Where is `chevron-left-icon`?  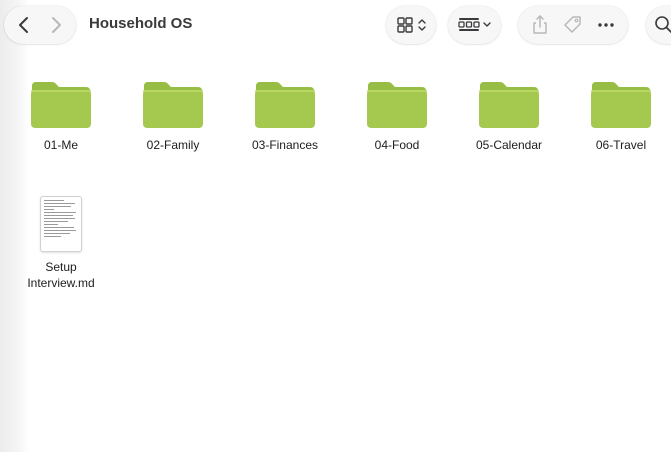 chevron-left-icon is located at coordinates (23, 25).